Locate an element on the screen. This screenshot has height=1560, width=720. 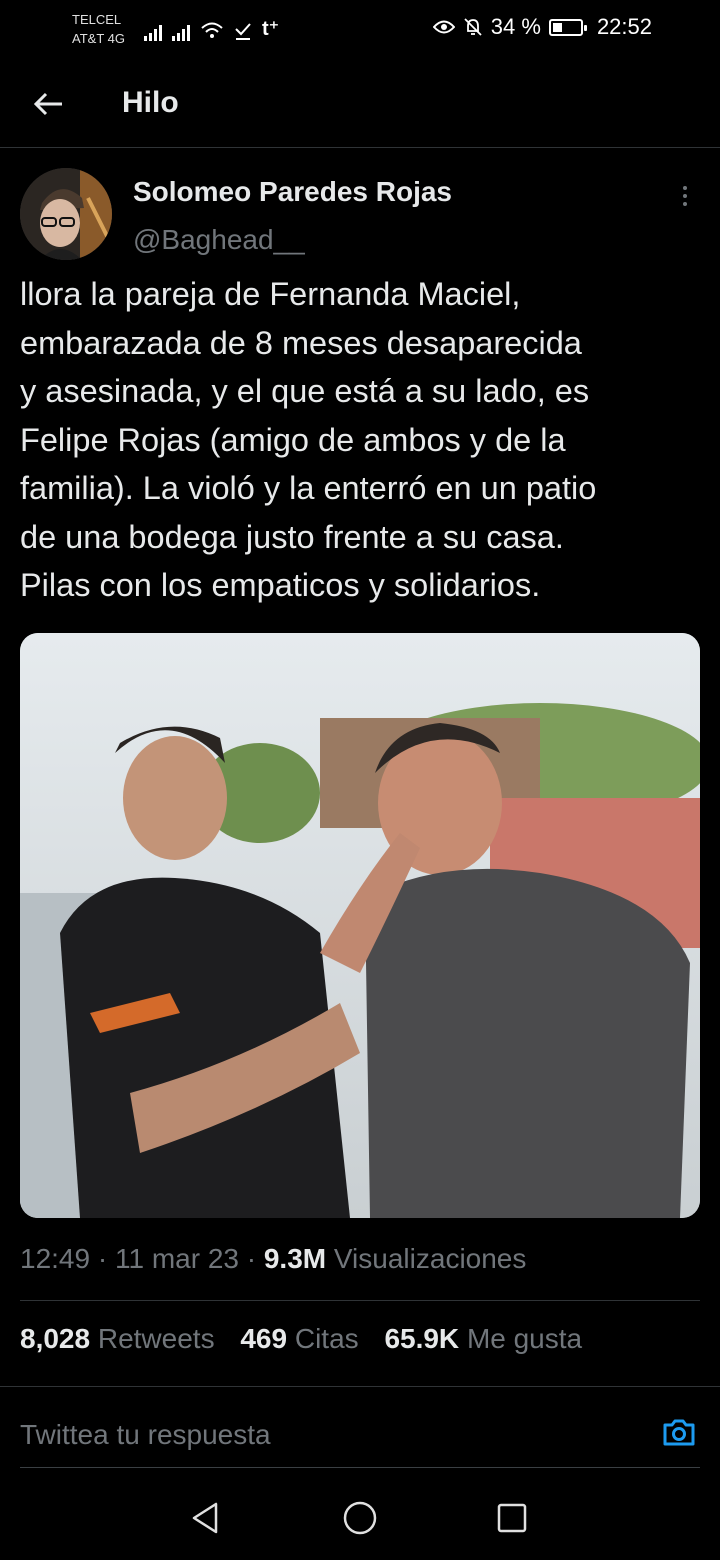
battery-percent: 34 % is located at coordinates (515, 26).